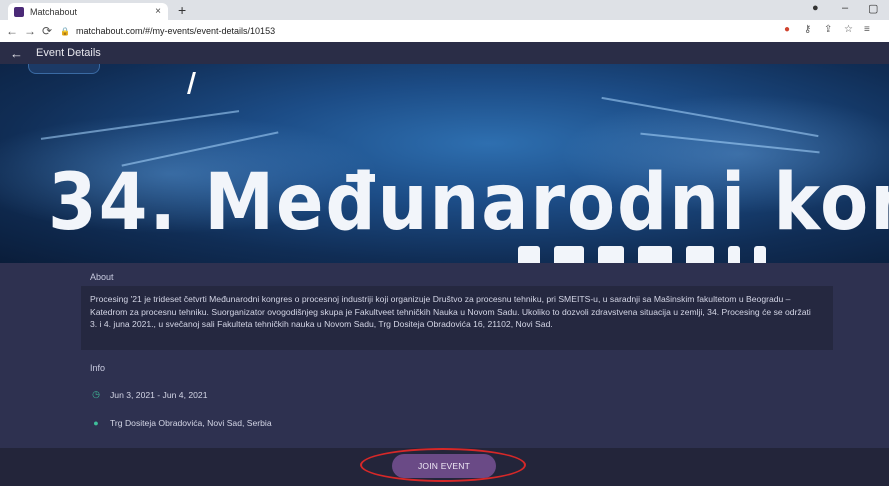  I want to click on browser-tab: Matchabout ×, so click(88, 11).